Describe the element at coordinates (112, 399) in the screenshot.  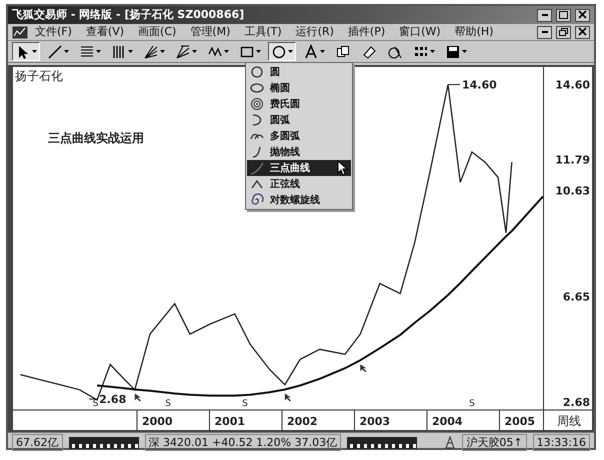
I see `price-label: 2.68` at that location.